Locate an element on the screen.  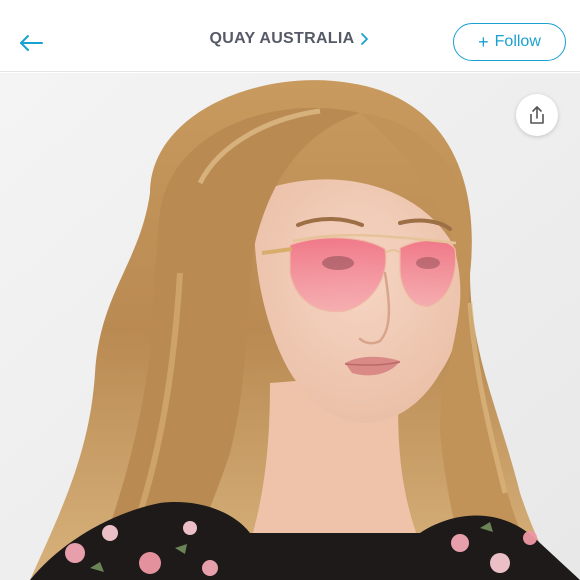
share-upload-icon is located at coordinates (537, 115).